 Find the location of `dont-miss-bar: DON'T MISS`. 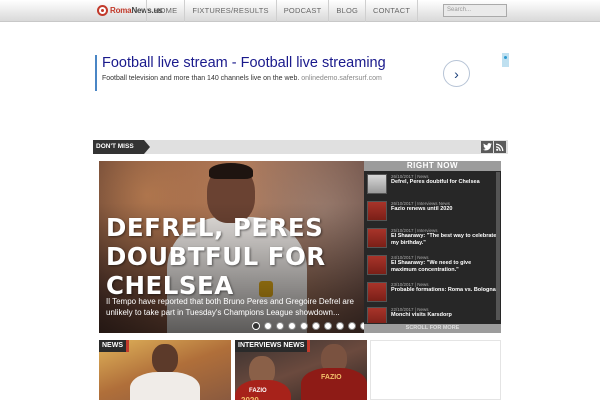

dont-miss-bar: DON'T MISS is located at coordinates (300, 147).